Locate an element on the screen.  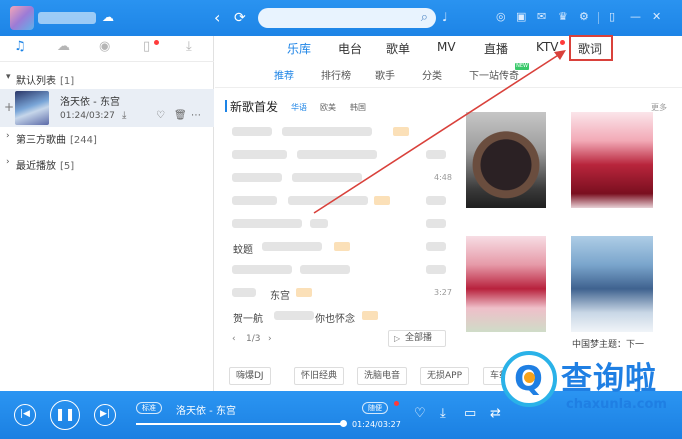
skin-icon: ♛ is located at coordinates (563, 16).